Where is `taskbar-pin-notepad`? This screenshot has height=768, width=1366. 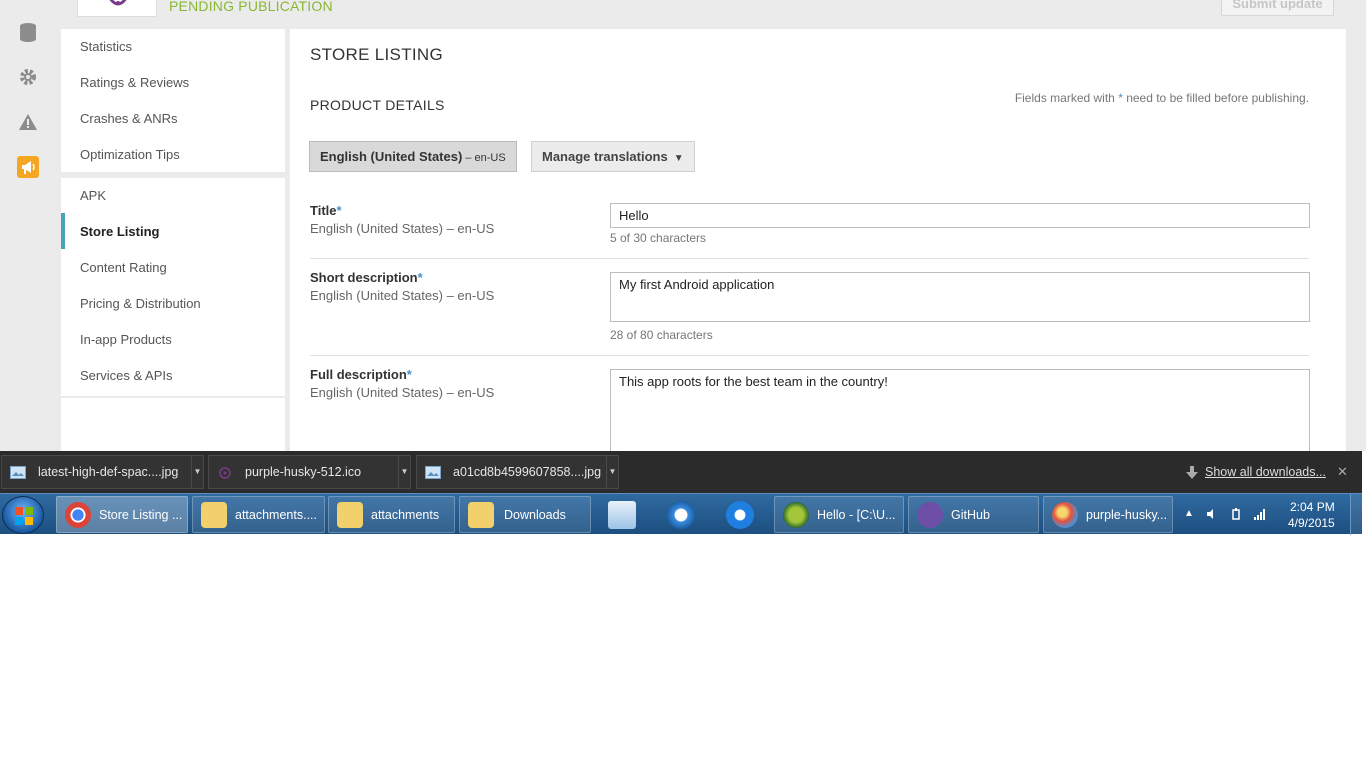 taskbar-pin-notepad is located at coordinates (622, 514).